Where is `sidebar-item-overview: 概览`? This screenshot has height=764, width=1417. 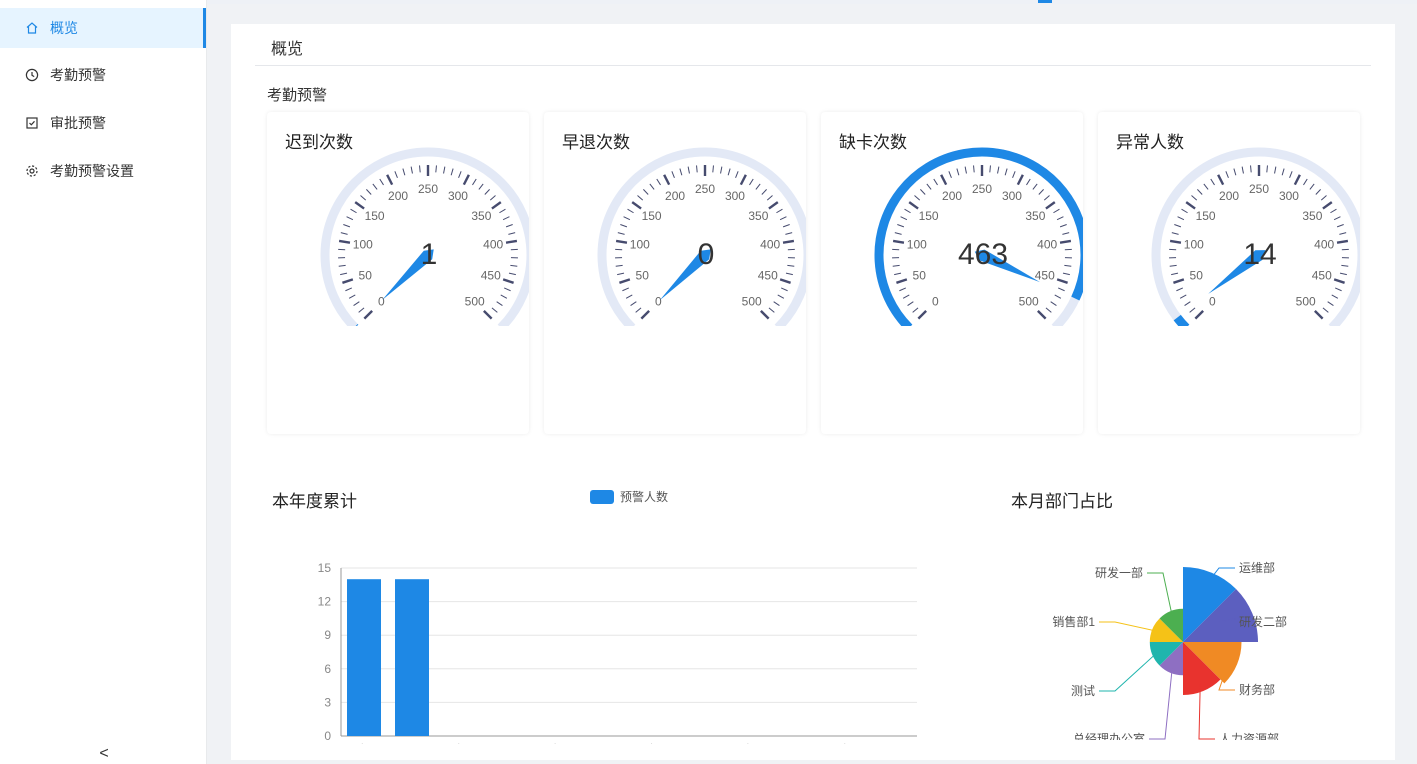
sidebar-item-overview: 概览 is located at coordinates (103, 28).